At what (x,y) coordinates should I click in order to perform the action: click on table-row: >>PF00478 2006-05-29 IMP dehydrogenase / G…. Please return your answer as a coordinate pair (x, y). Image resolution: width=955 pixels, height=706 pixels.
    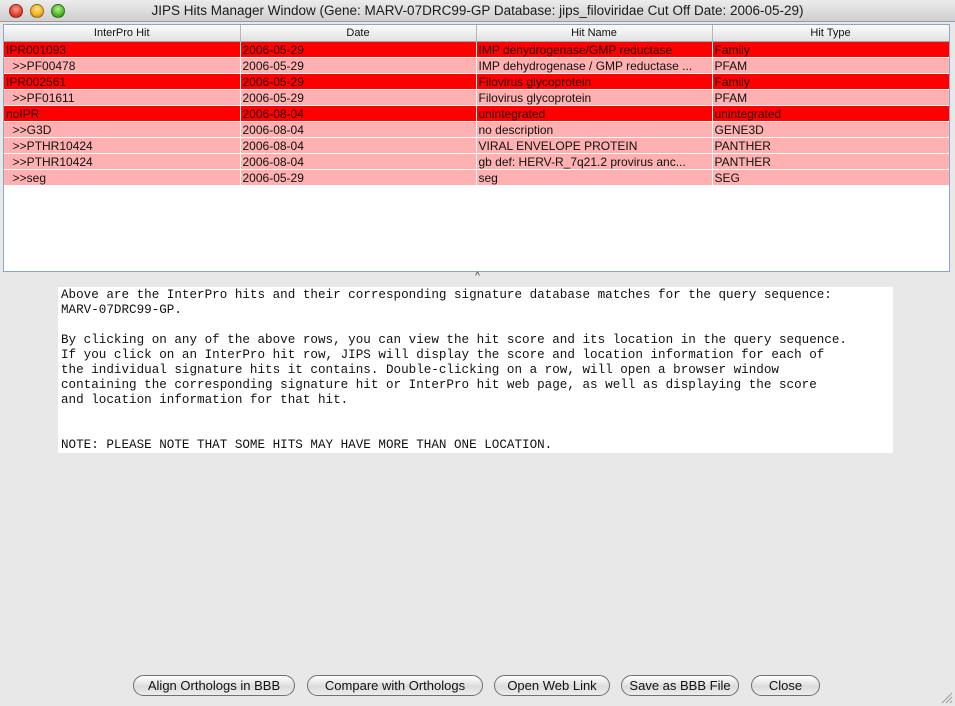
    Looking at the image, I should click on (476, 65).